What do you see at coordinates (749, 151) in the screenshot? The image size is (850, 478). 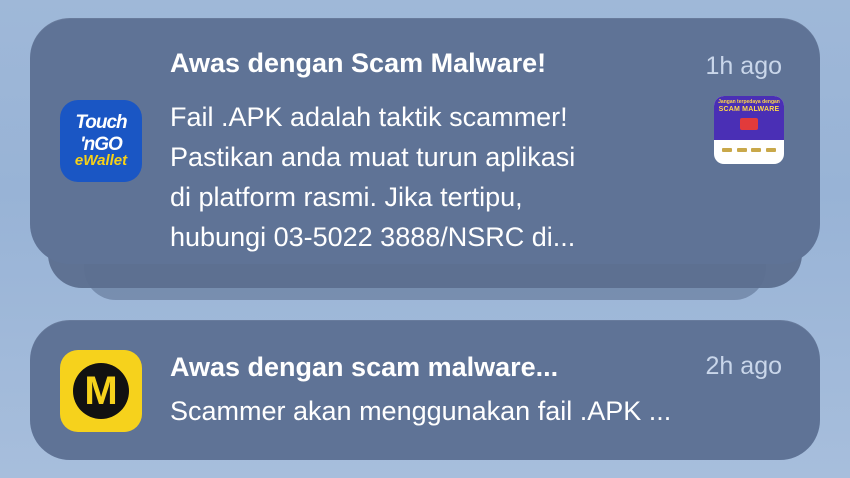 I see `partner-logos-icon` at bounding box center [749, 151].